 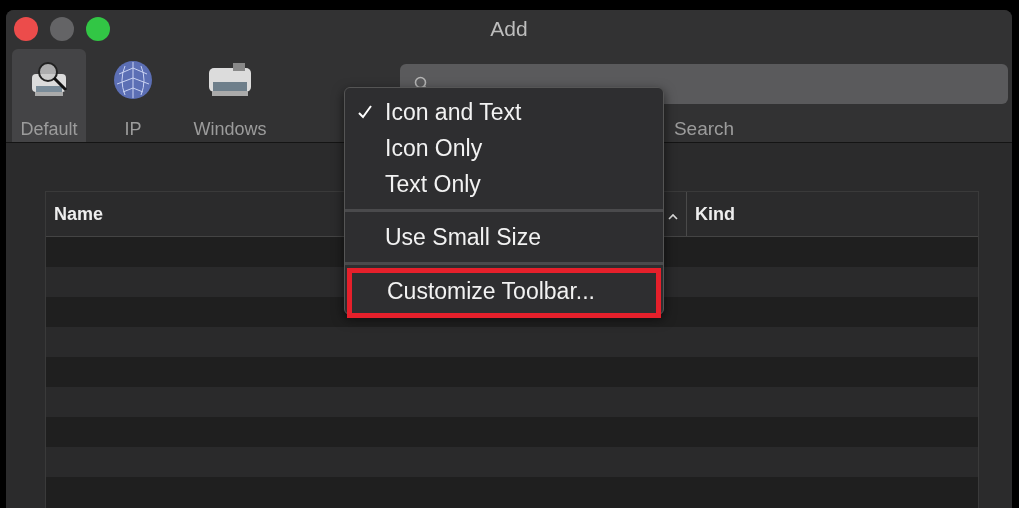 What do you see at coordinates (504, 148) in the screenshot?
I see `menu-item: Icon Only` at bounding box center [504, 148].